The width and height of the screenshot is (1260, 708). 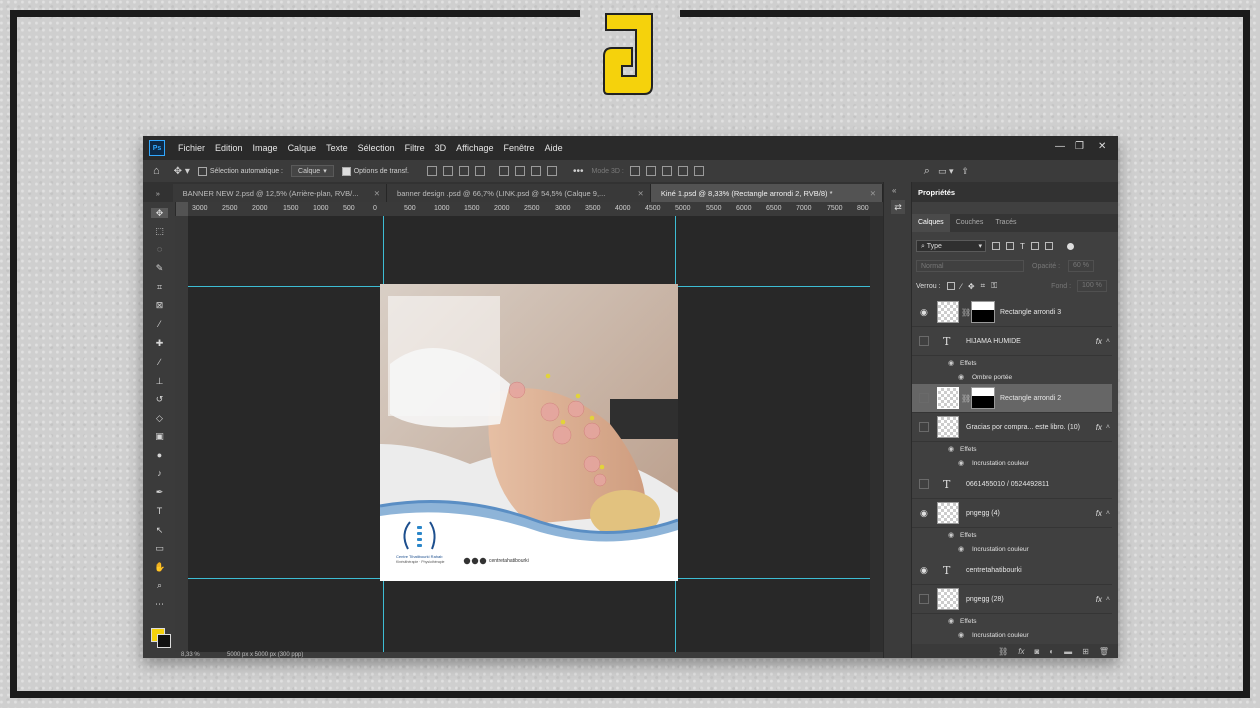 I want to click on tab-traces: Tracés, so click(x=1005, y=223).